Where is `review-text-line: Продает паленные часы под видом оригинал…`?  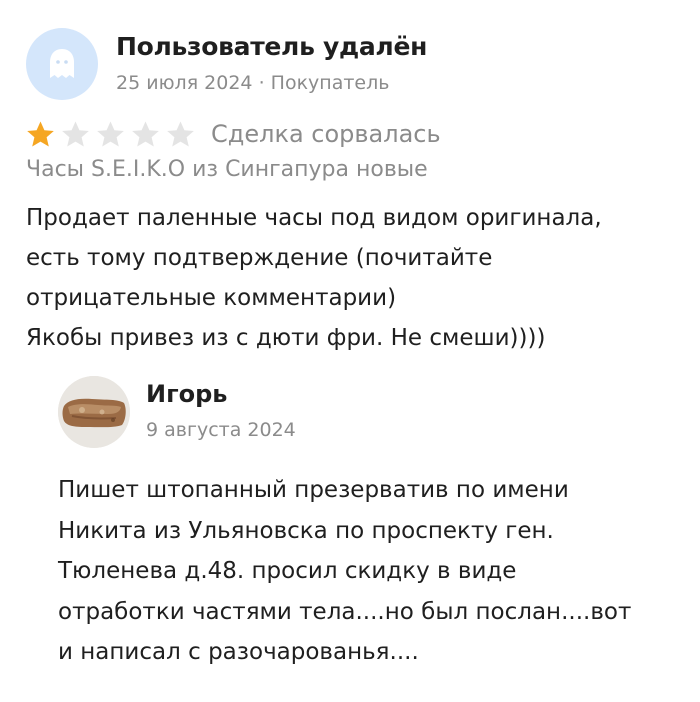
review-text-line: Продает паленные часы под видом оригинал… is located at coordinates (314, 218).